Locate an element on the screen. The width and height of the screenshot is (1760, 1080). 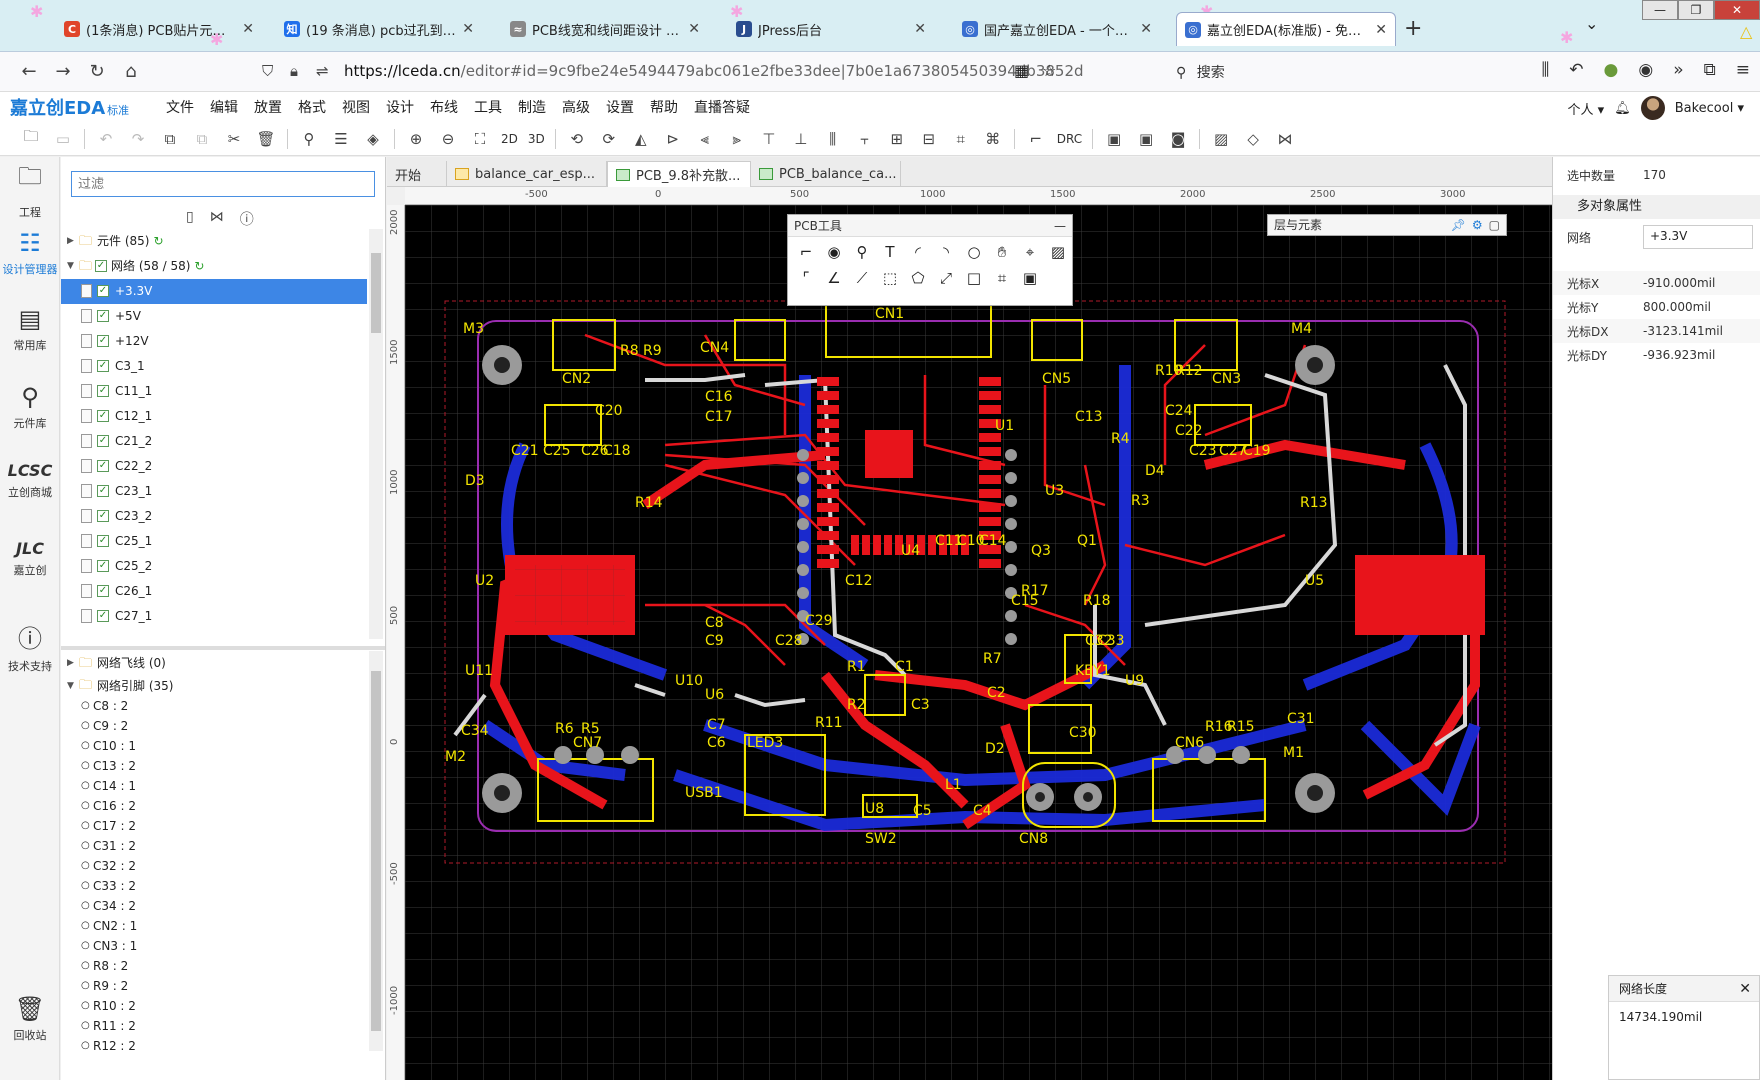
flip-horizontal-icon: ◭ is located at coordinates (641, 139).